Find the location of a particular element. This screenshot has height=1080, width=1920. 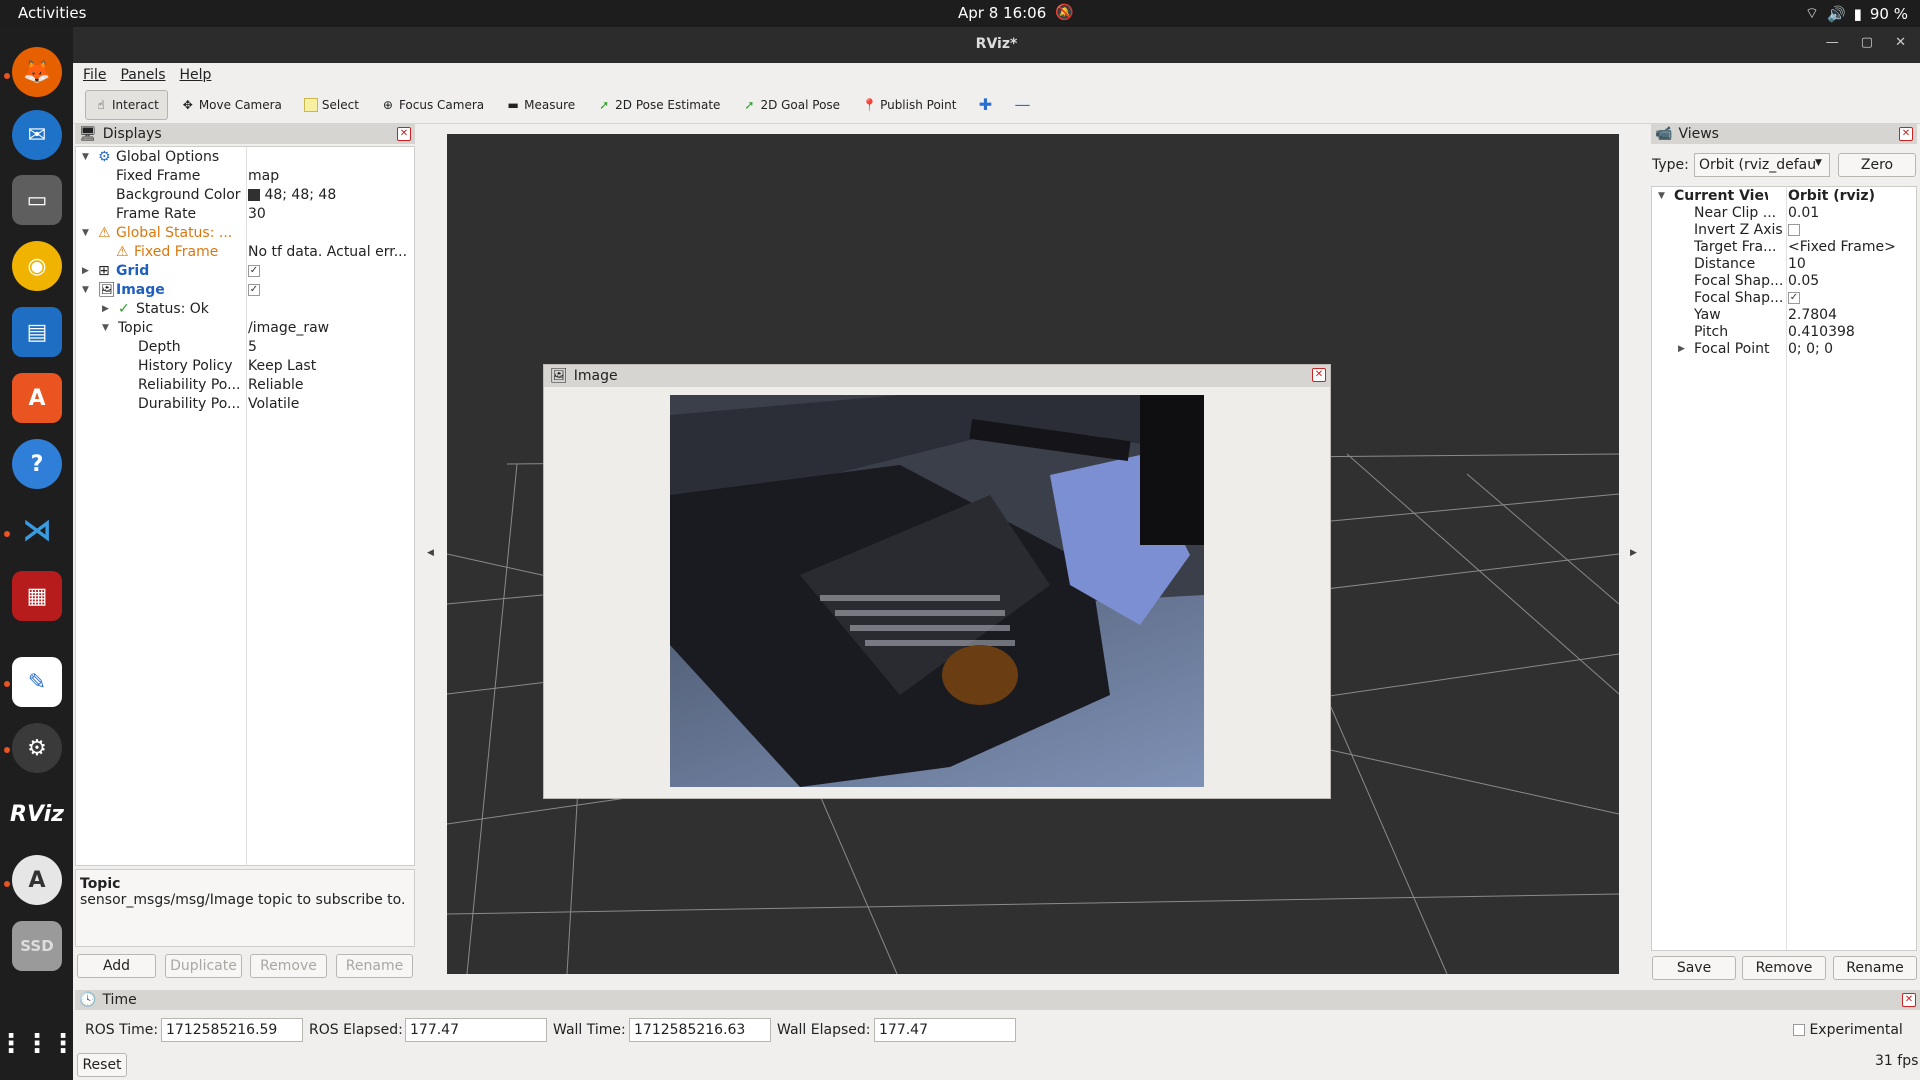

publish-point-tool: 📍 Publish Point is located at coordinates (909, 105).